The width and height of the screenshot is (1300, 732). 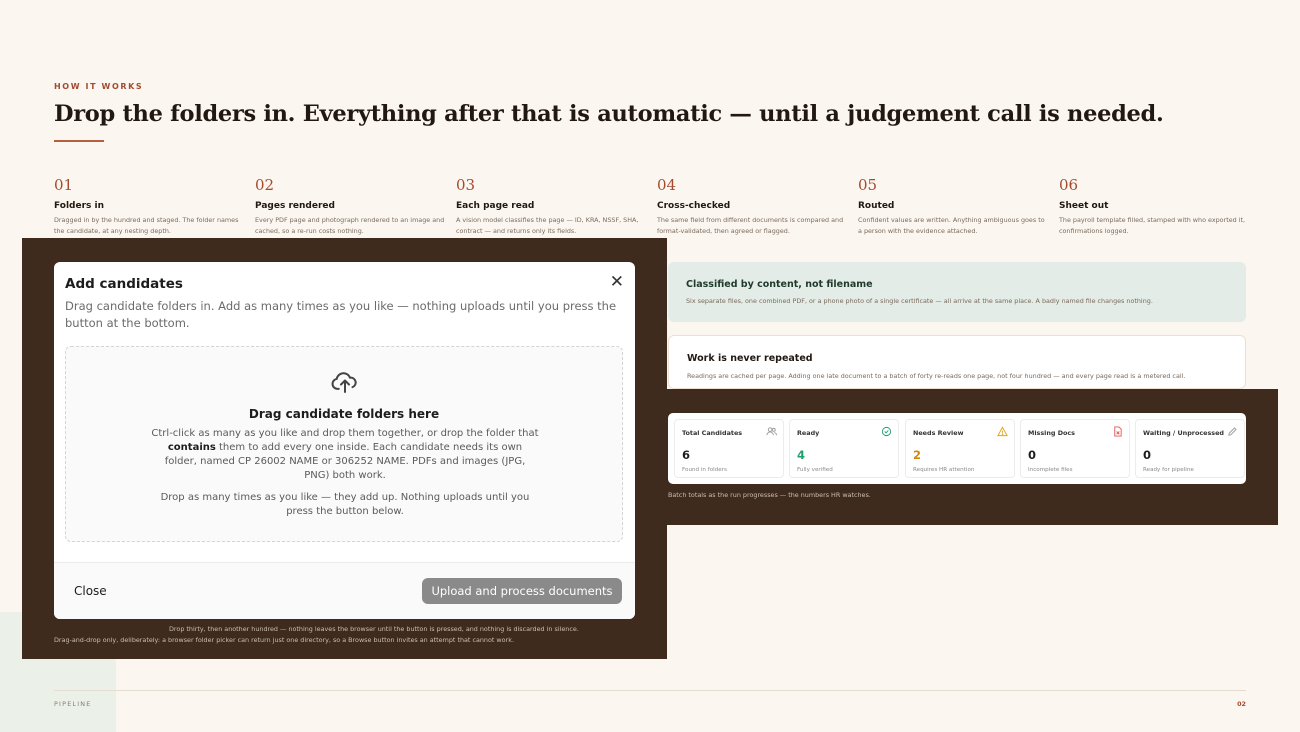 I want to click on users-icon, so click(x=771, y=431).